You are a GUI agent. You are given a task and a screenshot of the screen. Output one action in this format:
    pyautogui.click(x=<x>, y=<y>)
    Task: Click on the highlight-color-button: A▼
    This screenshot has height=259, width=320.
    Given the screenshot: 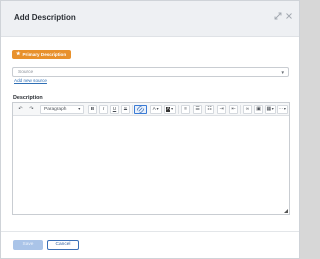 What is the action you would take?
    pyautogui.click(x=170, y=109)
    